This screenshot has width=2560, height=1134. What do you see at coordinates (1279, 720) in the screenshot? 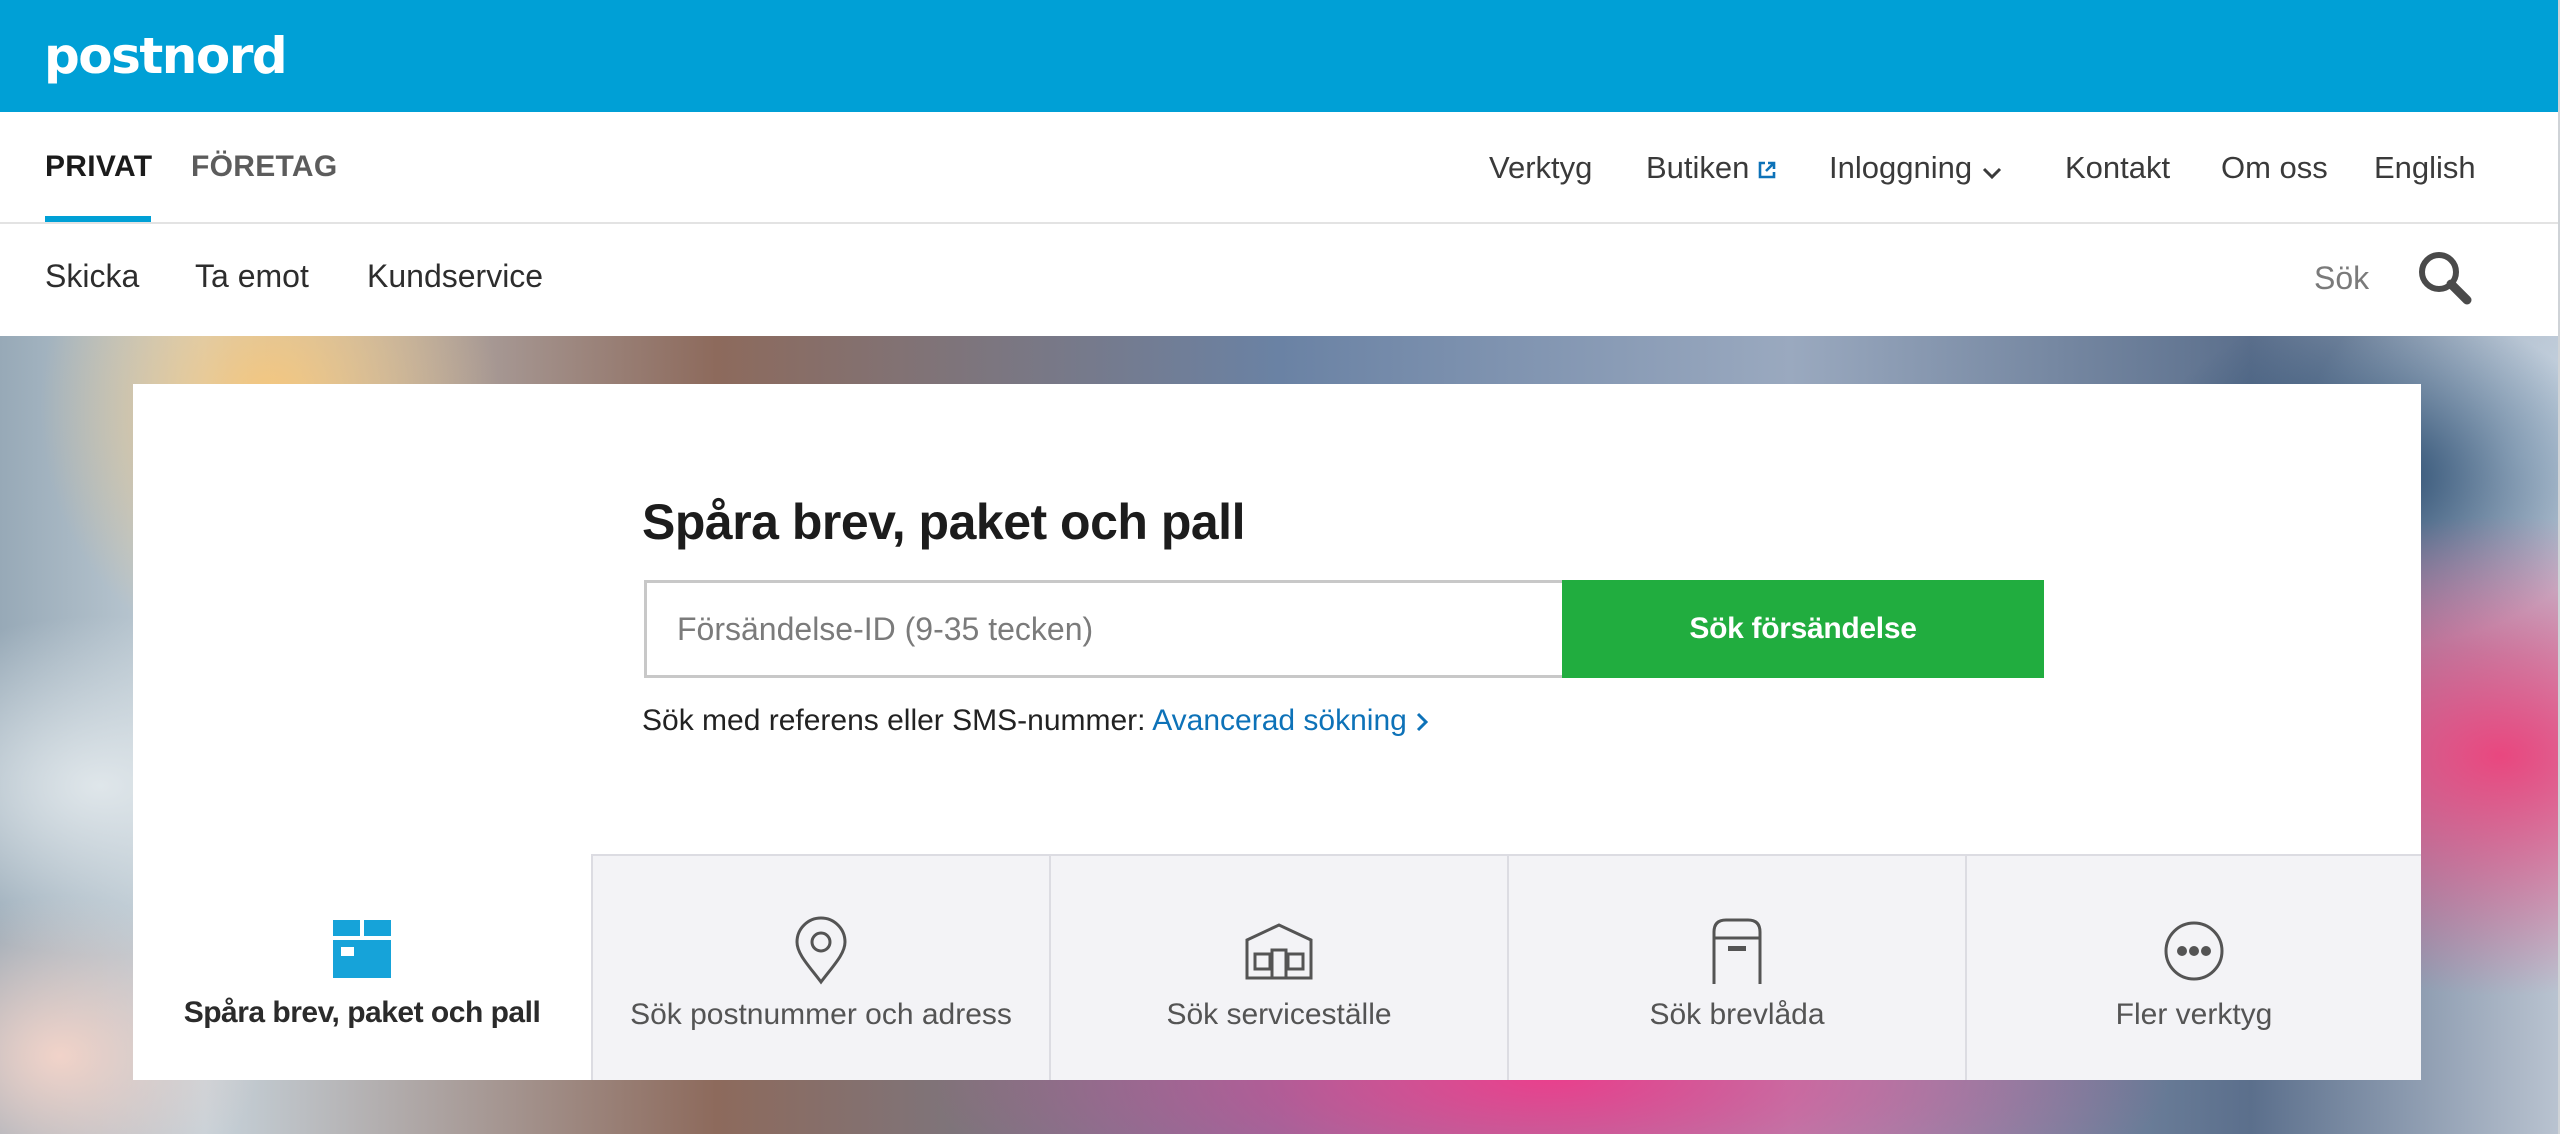
I see `advanced-search-link-label: Avancerad sökning` at bounding box center [1279, 720].